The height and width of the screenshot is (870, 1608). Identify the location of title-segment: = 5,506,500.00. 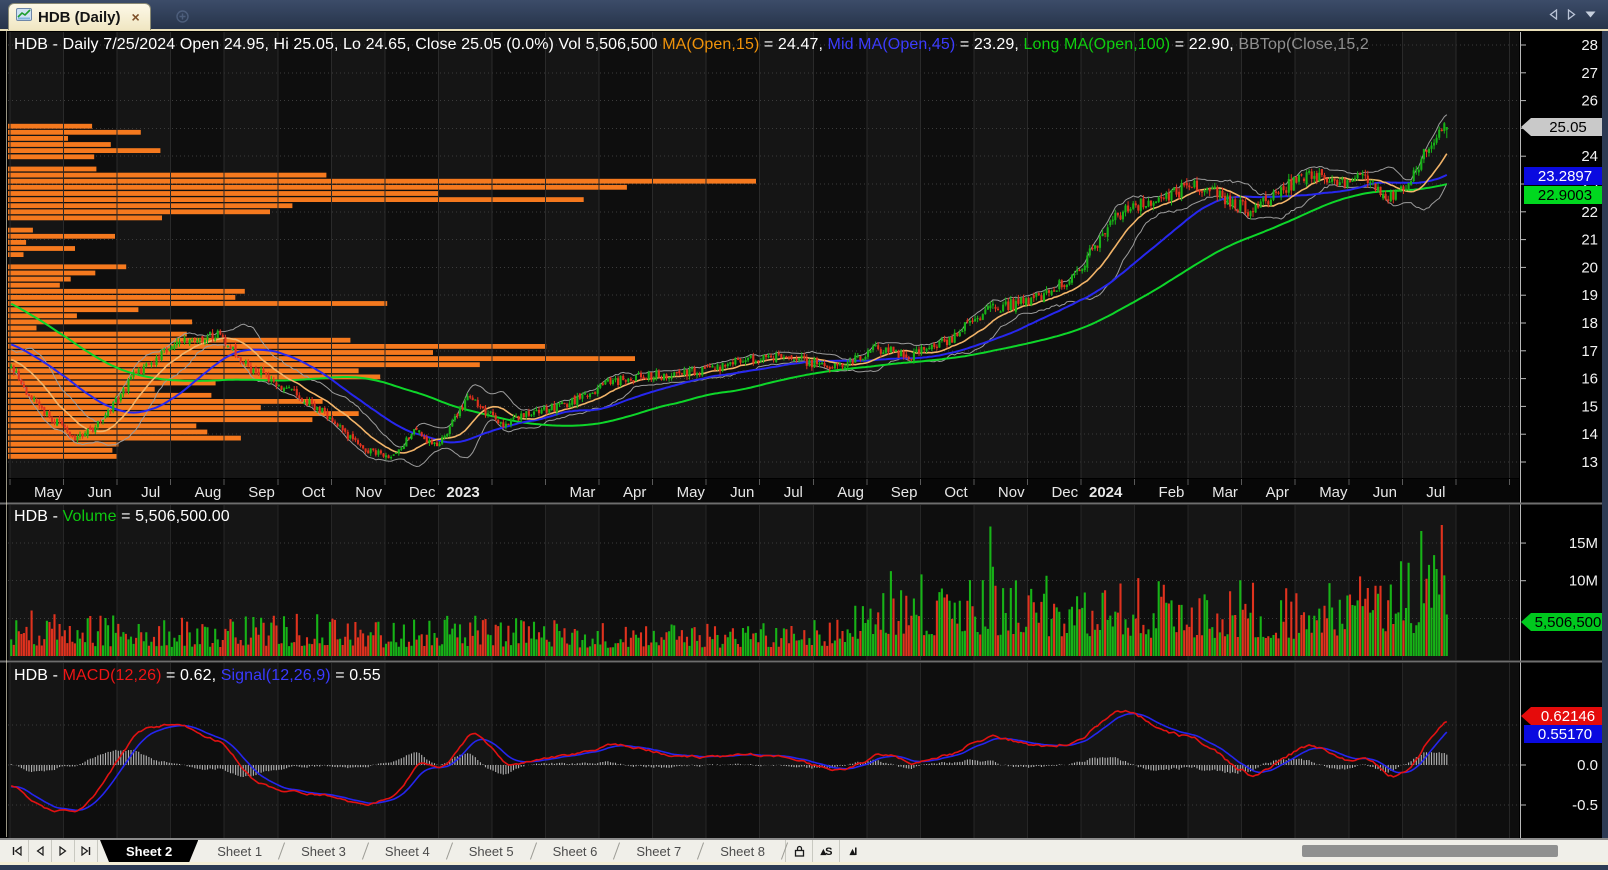
(173, 516).